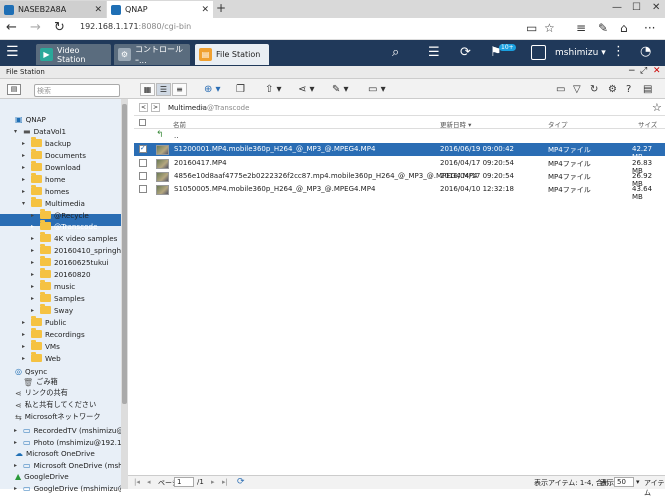 The height and width of the screenshot is (498, 665). What do you see at coordinates (11, 27) in the screenshot?
I see `back-icon: ←` at bounding box center [11, 27].